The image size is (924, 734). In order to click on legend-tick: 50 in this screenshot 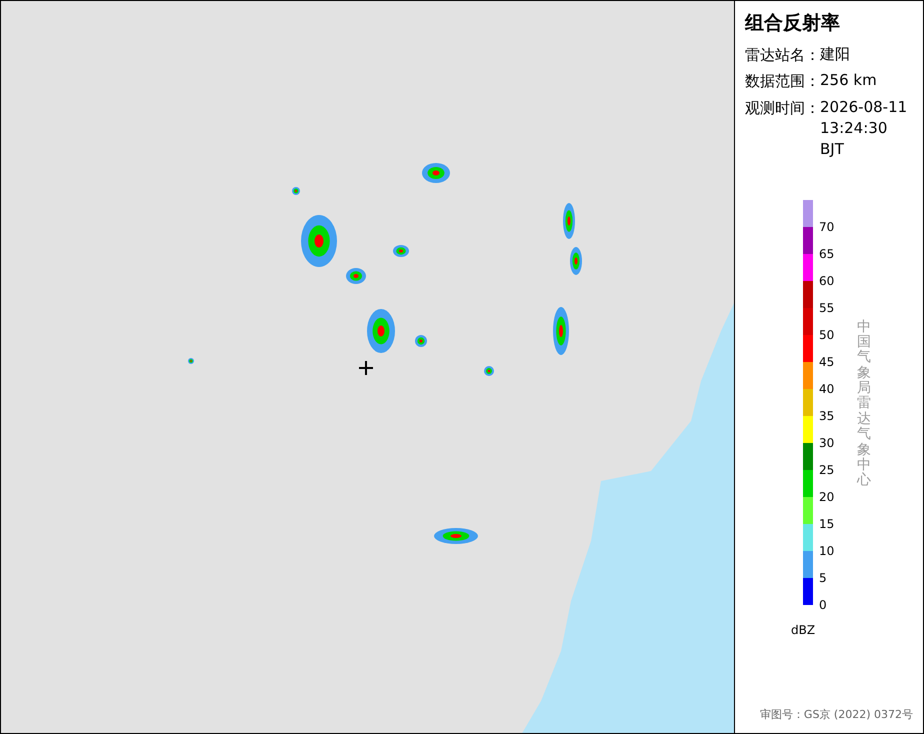, I will do `click(826, 335)`.